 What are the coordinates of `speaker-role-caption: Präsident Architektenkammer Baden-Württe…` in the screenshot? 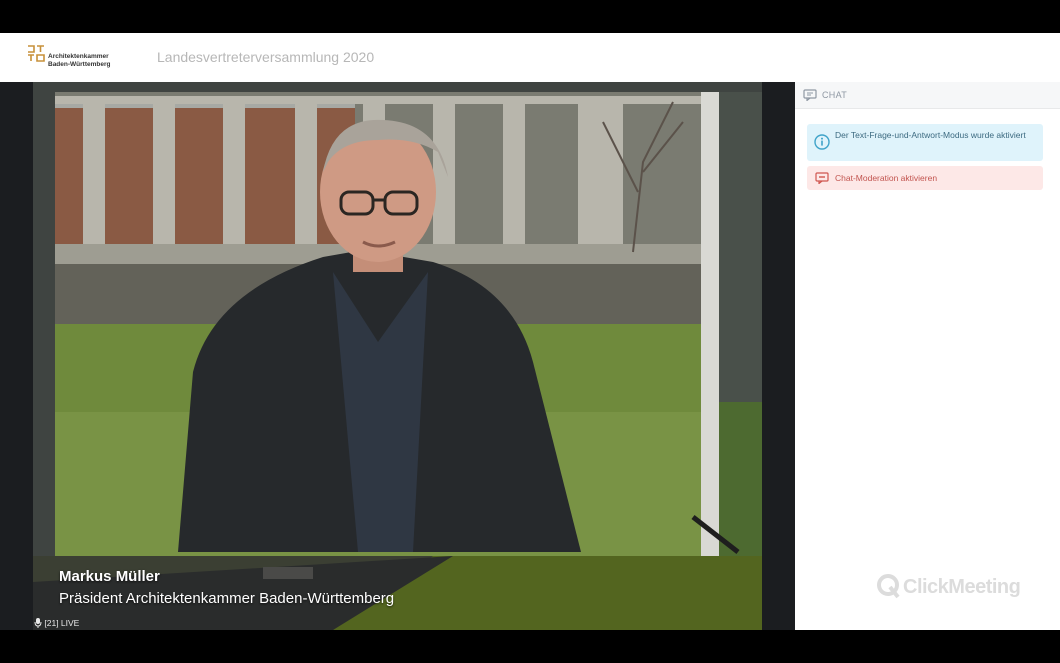 It's located at (227, 598).